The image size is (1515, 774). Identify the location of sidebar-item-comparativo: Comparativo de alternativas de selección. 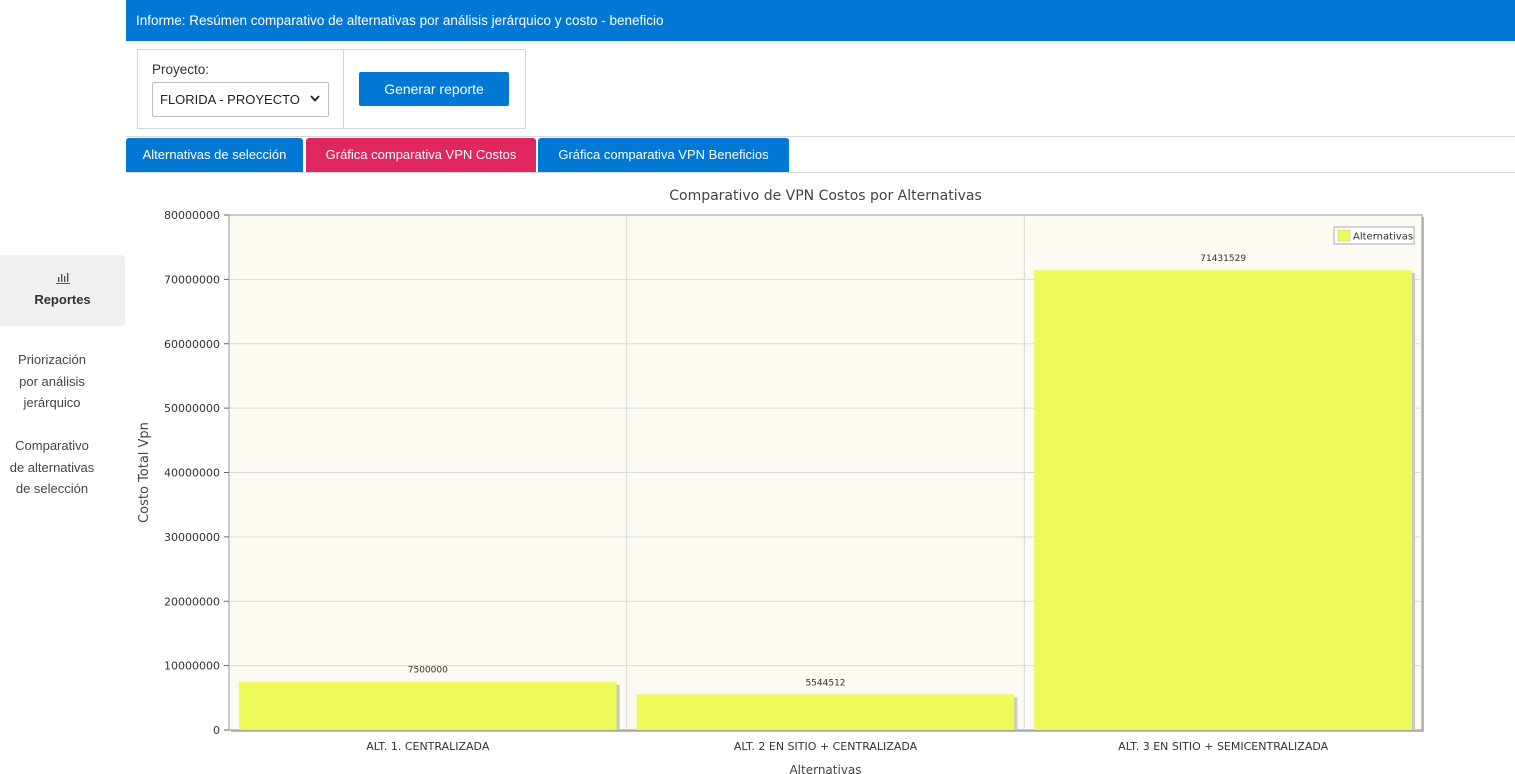
(52, 467).